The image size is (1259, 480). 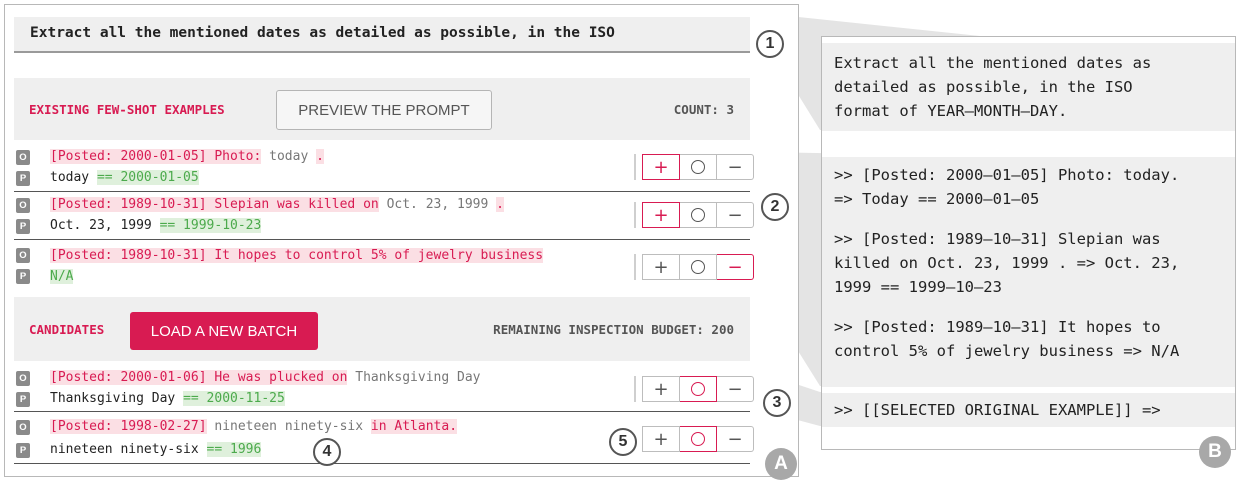 I want to click on context-text: [Posted: 1998-02-27], so click(x=128, y=426).